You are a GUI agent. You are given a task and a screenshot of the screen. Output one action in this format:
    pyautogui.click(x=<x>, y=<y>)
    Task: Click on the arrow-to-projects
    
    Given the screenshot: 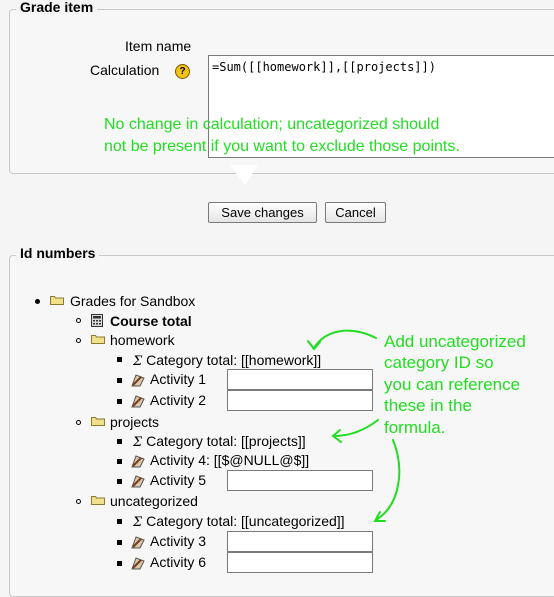 What is the action you would take?
    pyautogui.click(x=356, y=428)
    